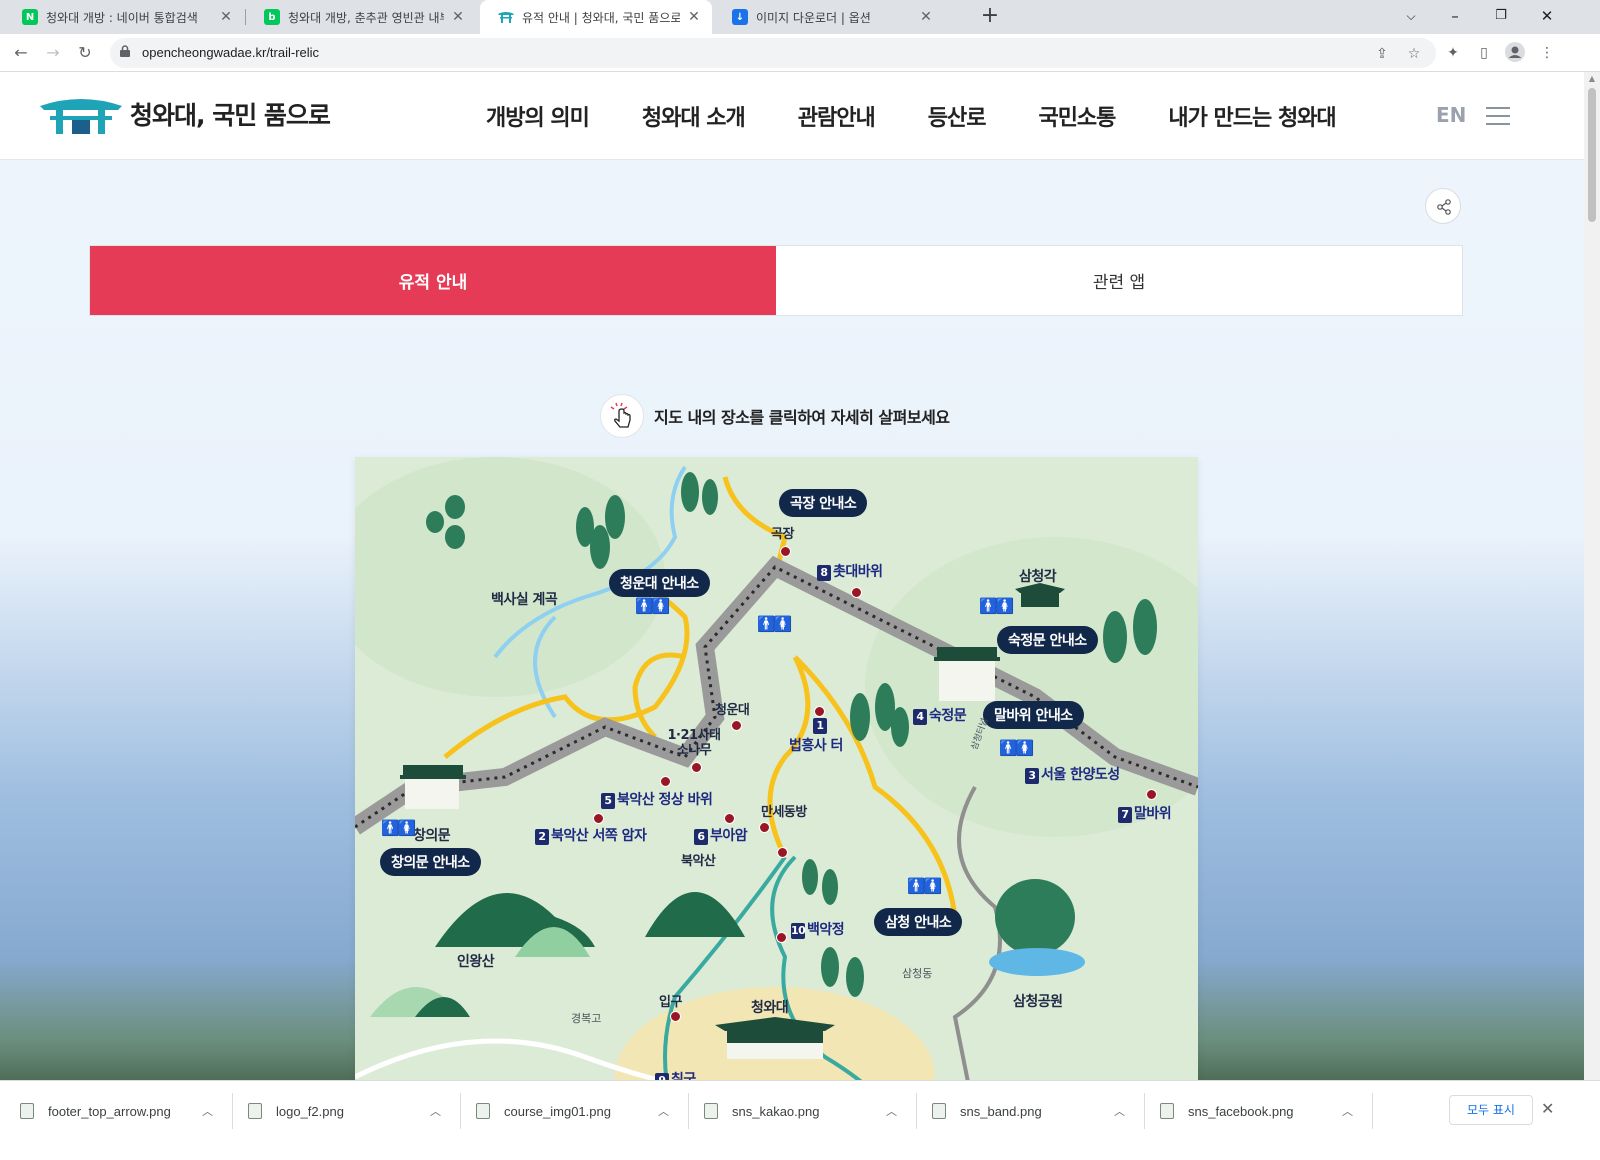 This screenshot has width=1600, height=1160. I want to click on relic-4-sukjeongmun: 4 숙정문, so click(940, 715).